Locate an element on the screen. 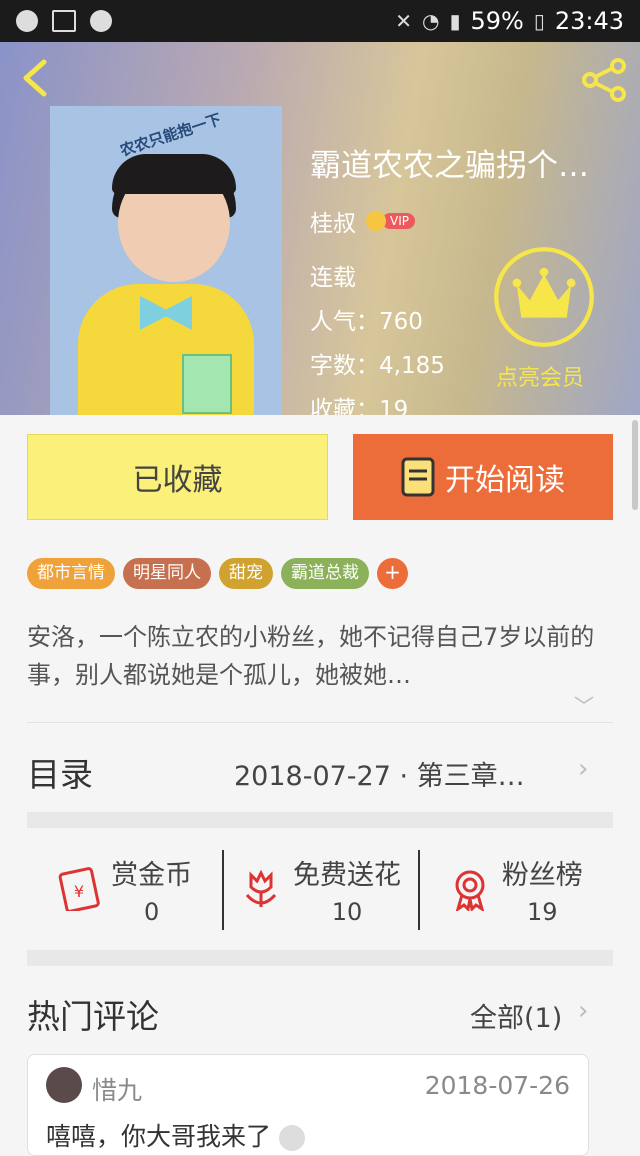 The image size is (640, 1156). tag-item: 明星同人 is located at coordinates (167, 573).